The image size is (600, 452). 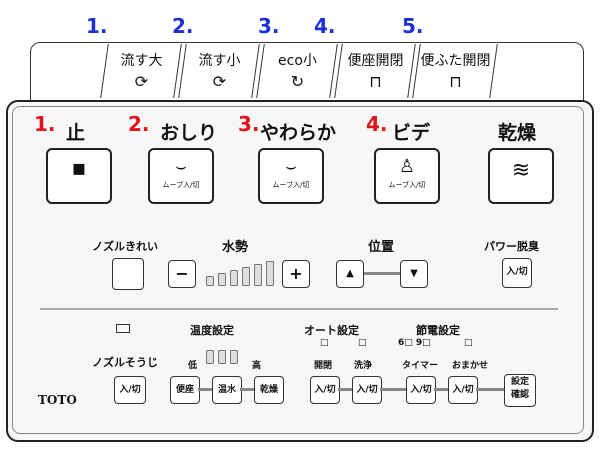 I want to click on auto-wash-button: 入/切, so click(x=367, y=390).